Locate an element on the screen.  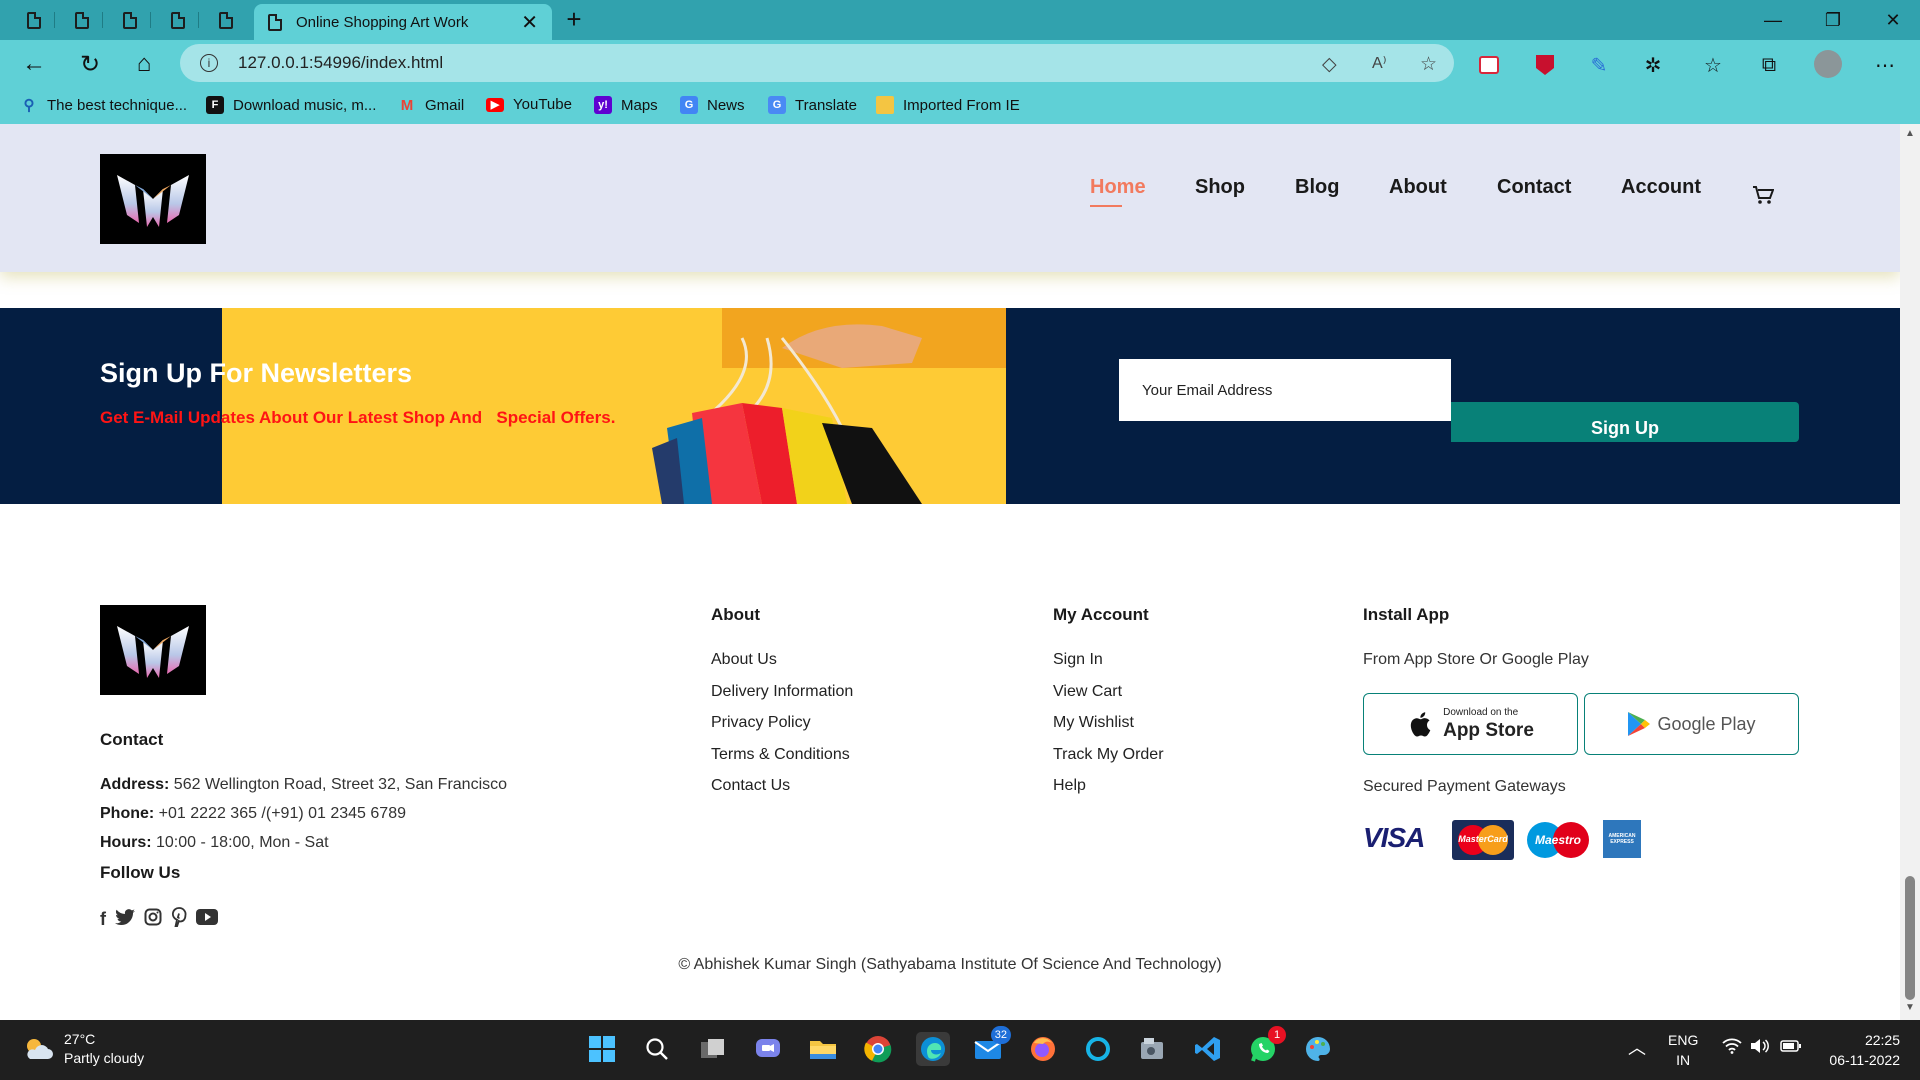
pinterest-icon is located at coordinates (179, 919).